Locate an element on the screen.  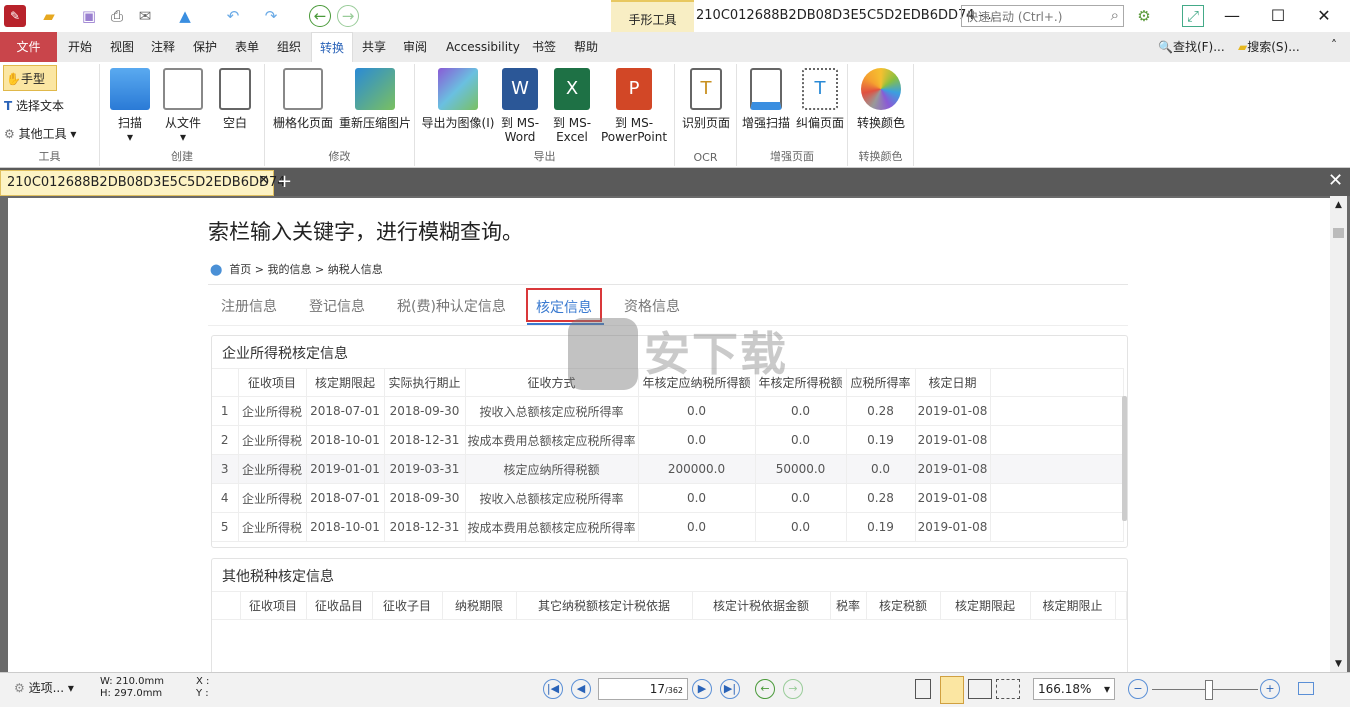
tab-home: 开始 is located at coordinates (80, 47).